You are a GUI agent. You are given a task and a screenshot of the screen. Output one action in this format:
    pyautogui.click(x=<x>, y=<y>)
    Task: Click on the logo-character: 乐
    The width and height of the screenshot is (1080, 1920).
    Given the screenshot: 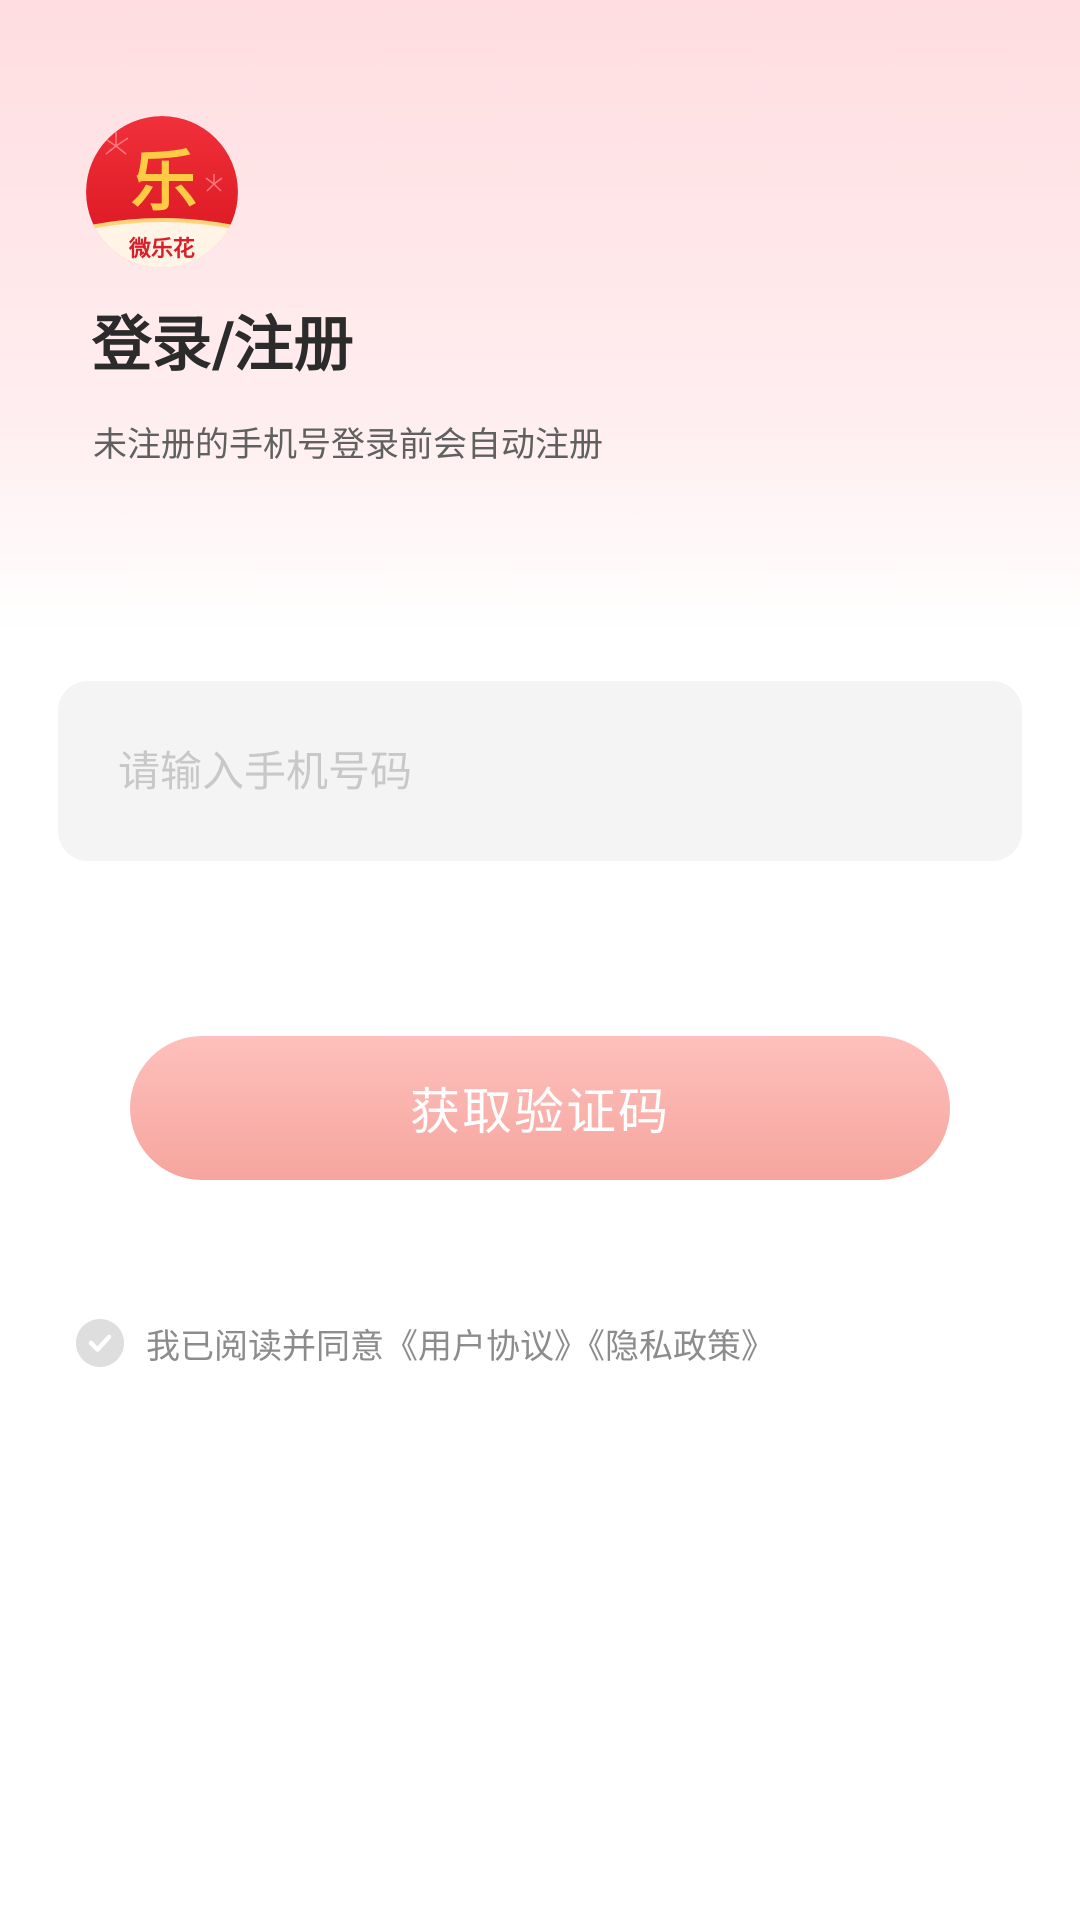 What is the action you would take?
    pyautogui.click(x=164, y=181)
    